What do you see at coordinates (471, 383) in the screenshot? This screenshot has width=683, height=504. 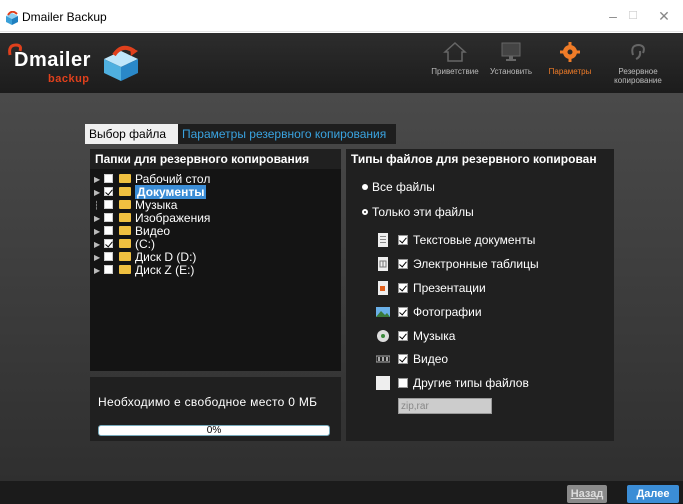 I see `filetype-label: Другие типы файлов` at bounding box center [471, 383].